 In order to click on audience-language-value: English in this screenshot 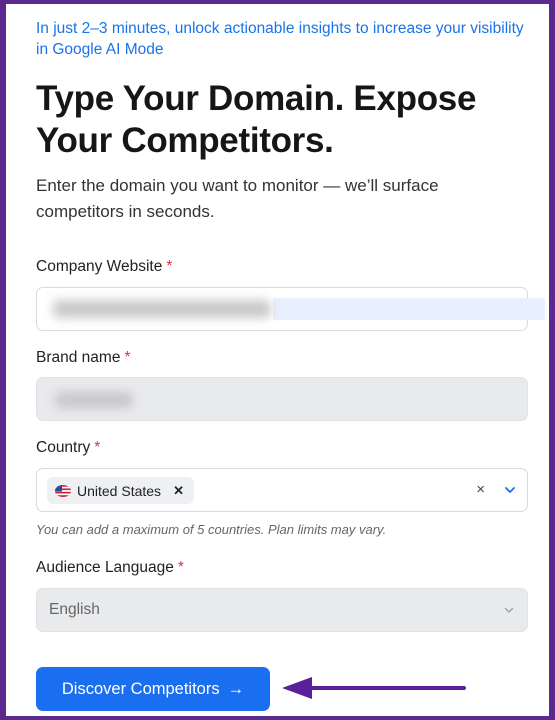, I will do `click(74, 609)`.